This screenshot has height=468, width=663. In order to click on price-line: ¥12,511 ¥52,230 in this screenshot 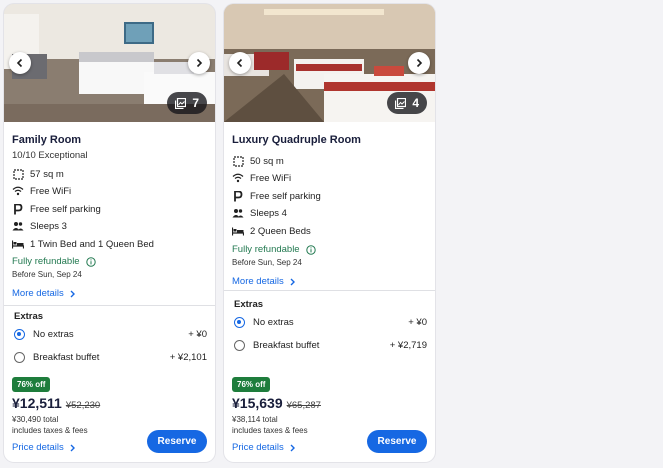, I will do `click(56, 403)`.